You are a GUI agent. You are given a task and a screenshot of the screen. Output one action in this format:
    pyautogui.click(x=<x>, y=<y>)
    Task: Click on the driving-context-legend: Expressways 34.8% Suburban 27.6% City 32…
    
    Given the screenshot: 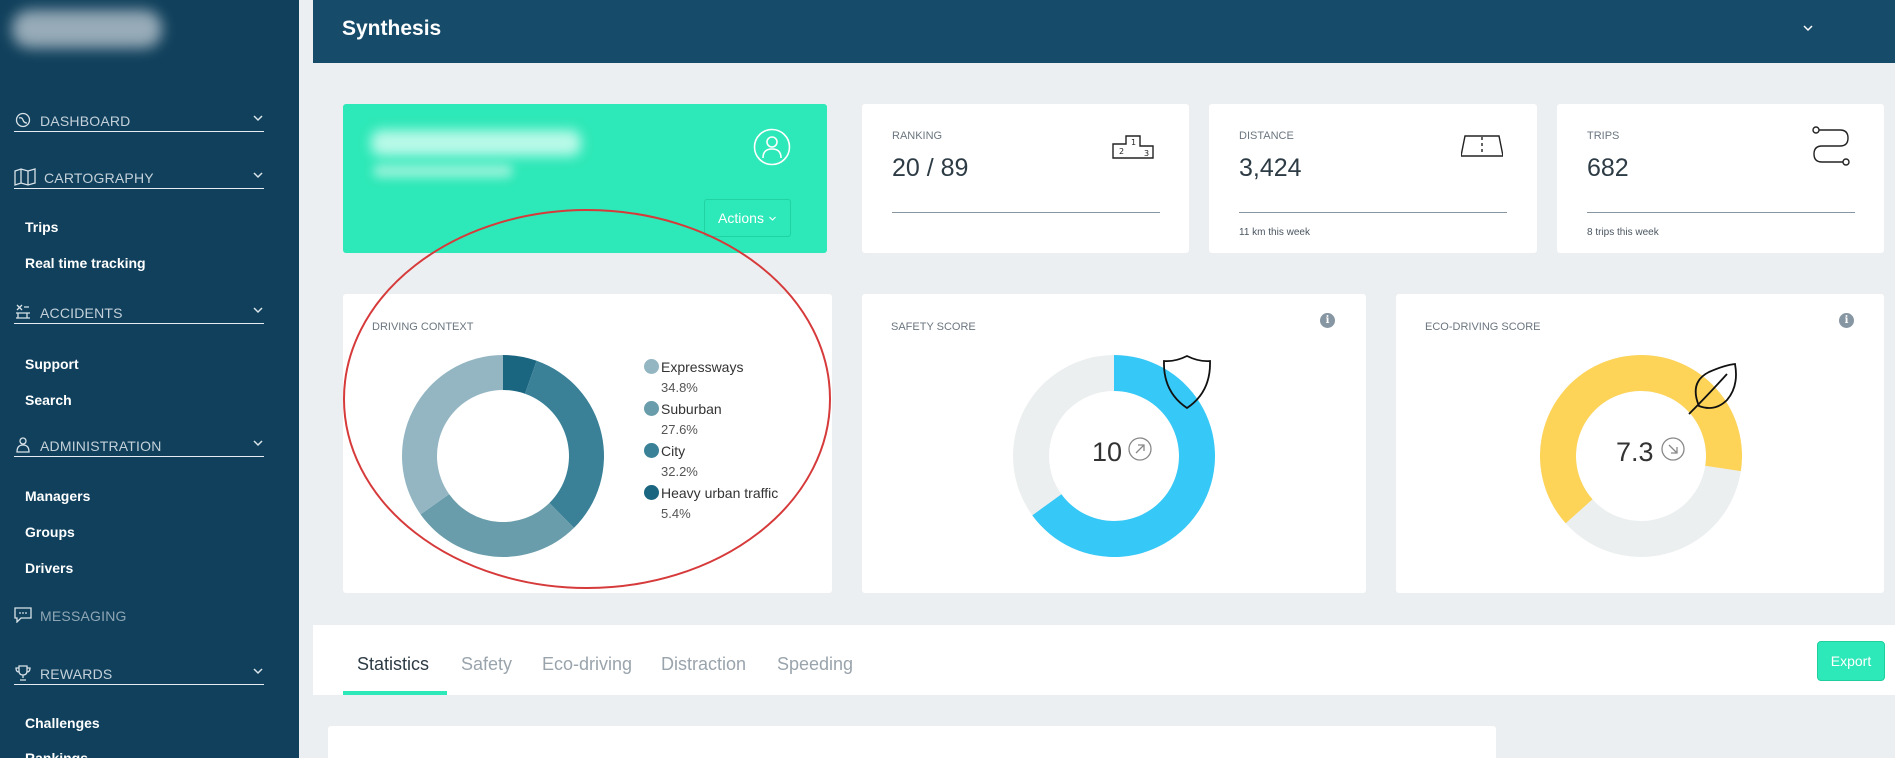 What is the action you would take?
    pyautogui.click(x=711, y=440)
    